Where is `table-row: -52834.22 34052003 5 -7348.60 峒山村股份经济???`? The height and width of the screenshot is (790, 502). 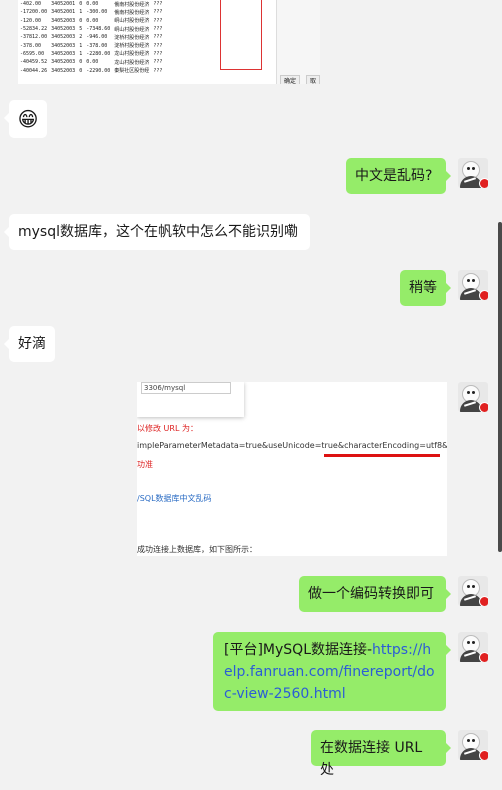 table-row: -52834.22 34052003 5 -7348.60 峒山村股份经济??? is located at coordinates (91, 29).